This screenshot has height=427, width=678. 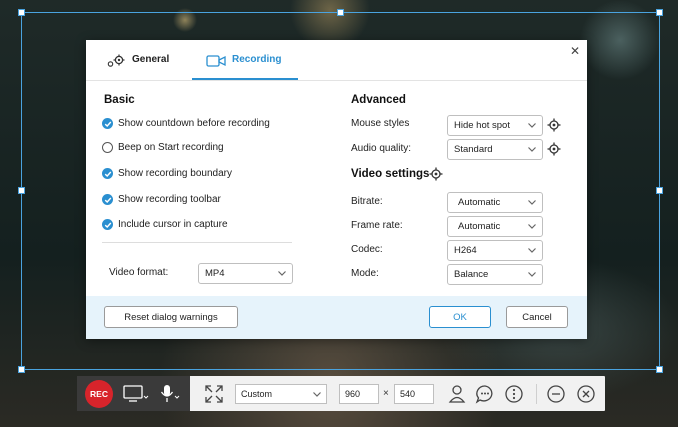 What do you see at coordinates (173, 224) in the screenshot?
I see `option-label: Include cursor in capture` at bounding box center [173, 224].